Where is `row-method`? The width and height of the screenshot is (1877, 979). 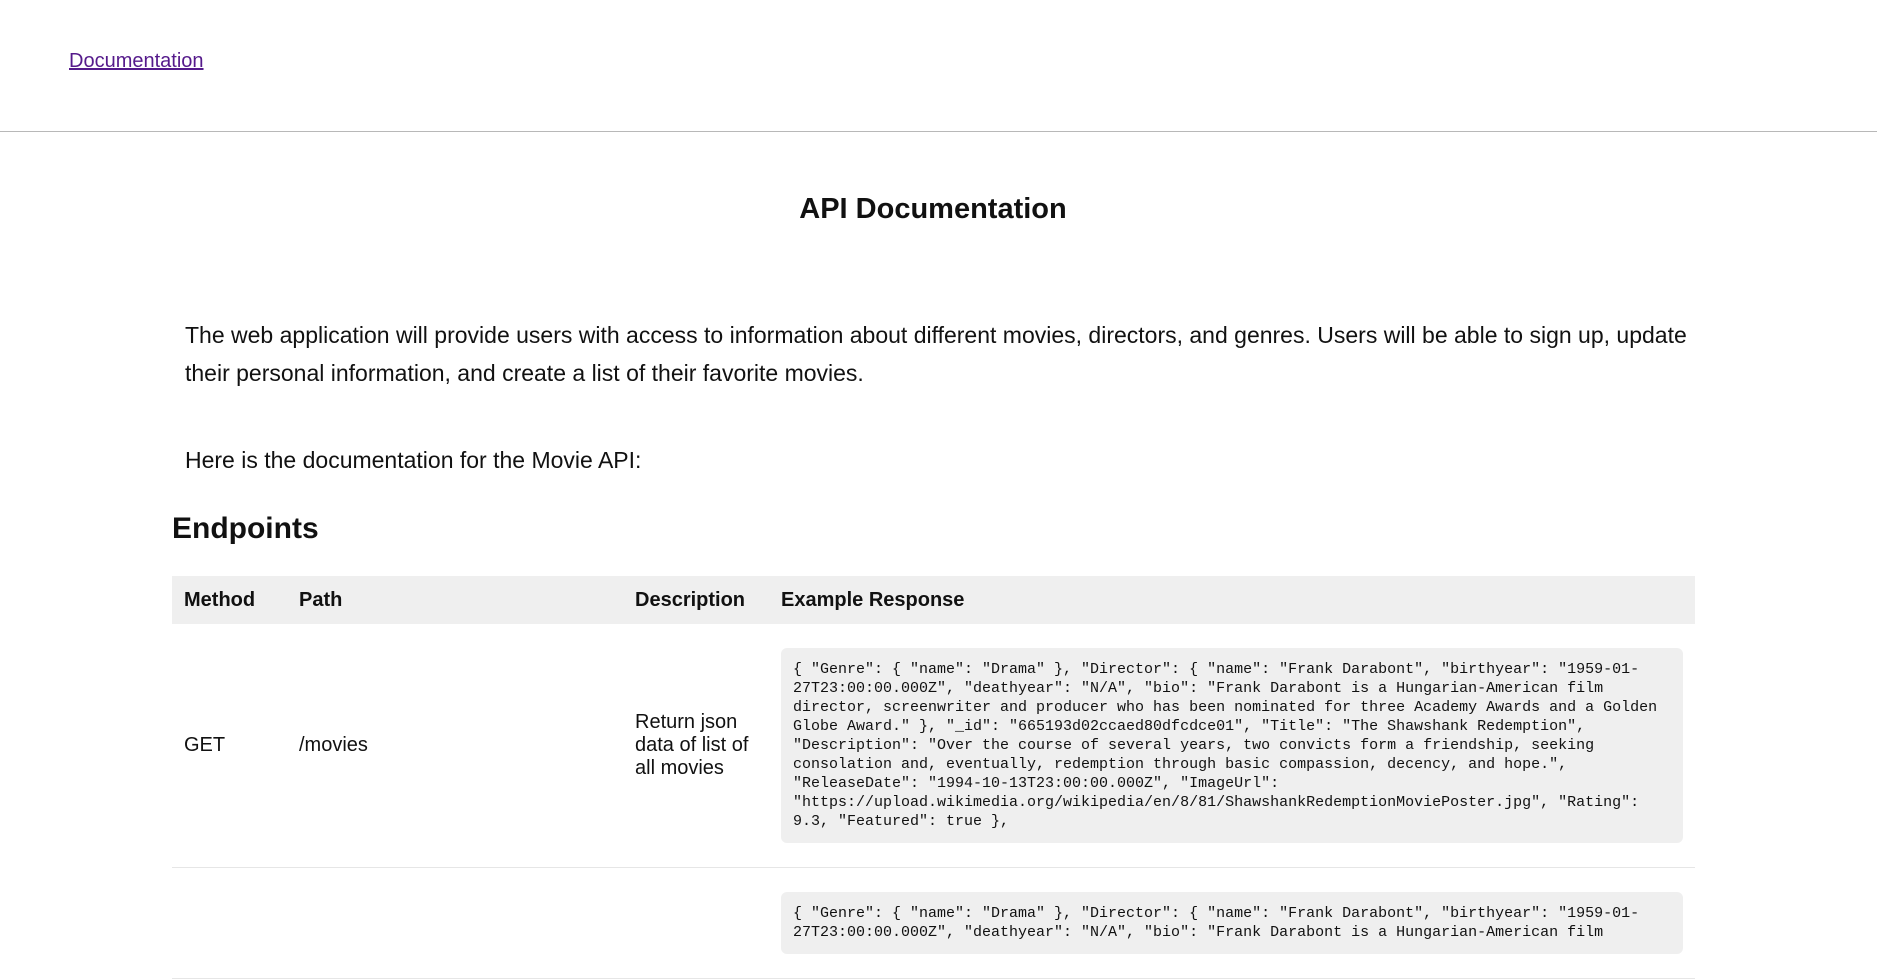 row-method is located at coordinates (229, 923).